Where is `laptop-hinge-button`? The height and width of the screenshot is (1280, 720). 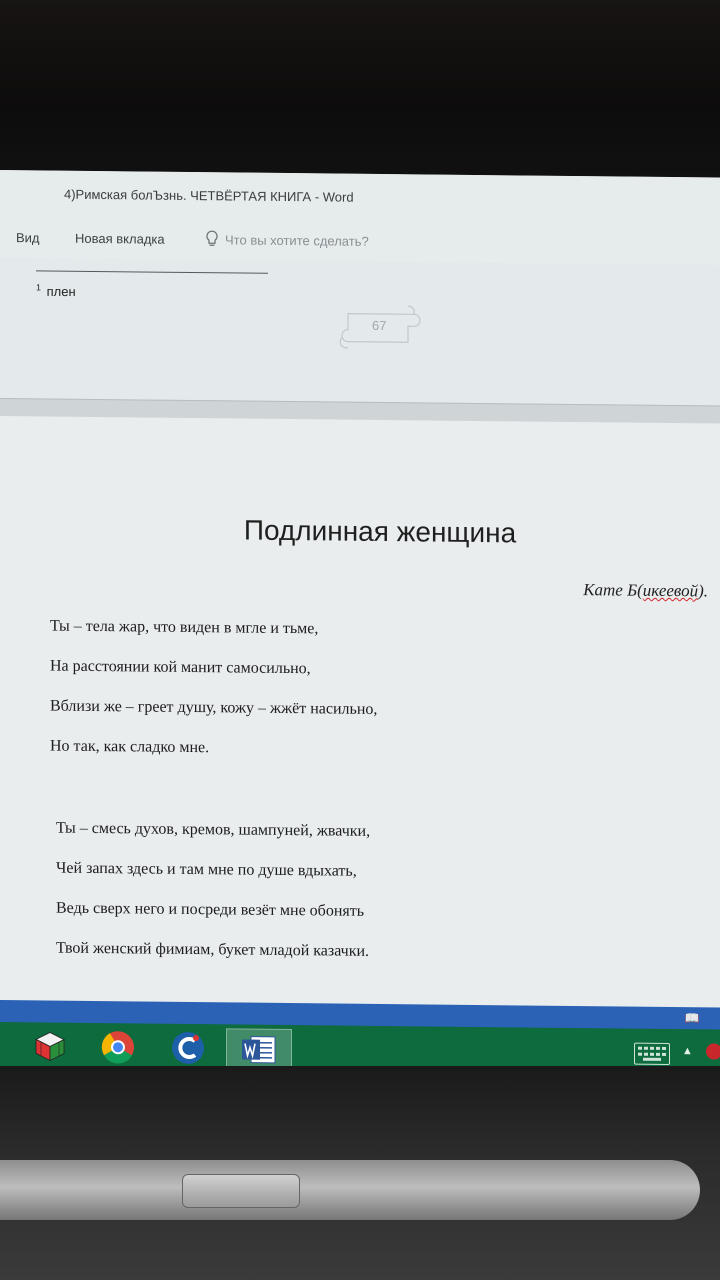
laptop-hinge-button is located at coordinates (241, 1191).